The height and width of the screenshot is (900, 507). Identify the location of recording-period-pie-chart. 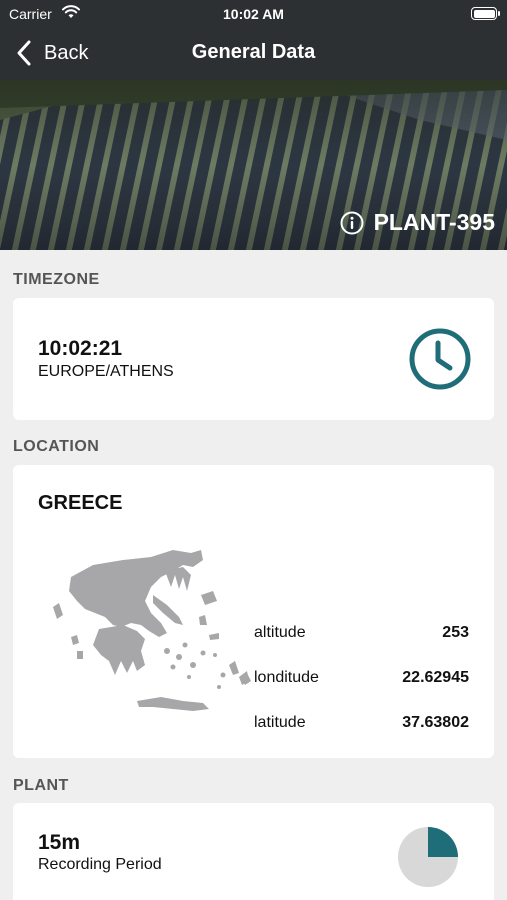
(428, 857).